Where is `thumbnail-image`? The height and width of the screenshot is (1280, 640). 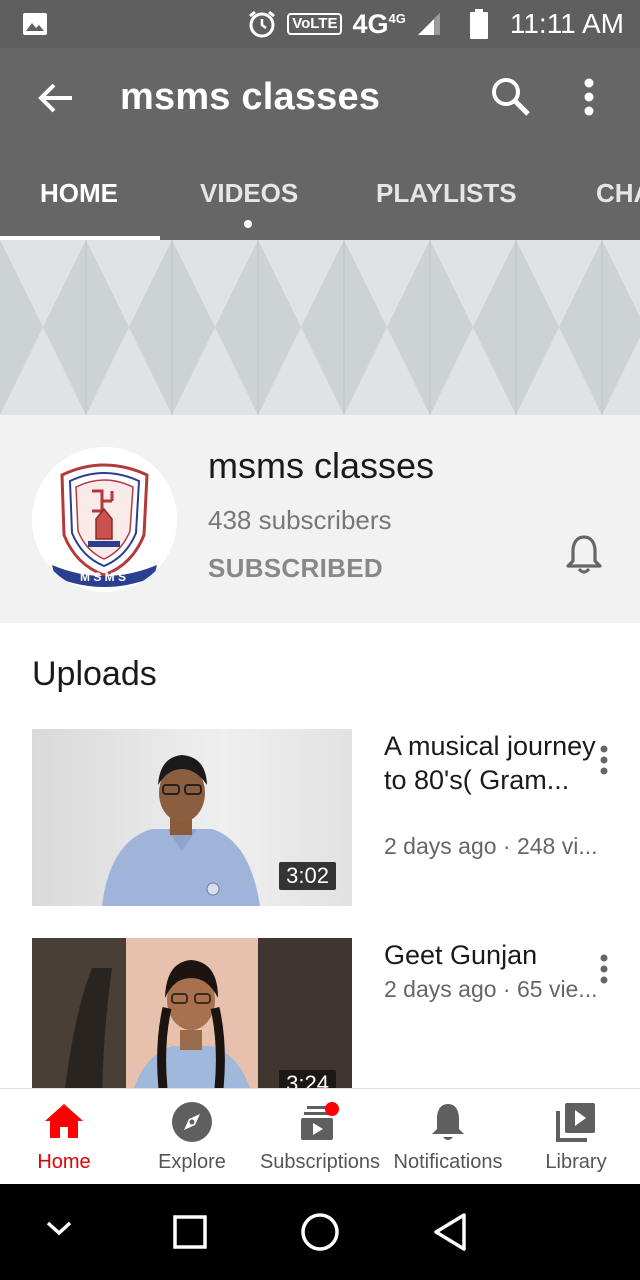 thumbnail-image is located at coordinates (192, 1013).